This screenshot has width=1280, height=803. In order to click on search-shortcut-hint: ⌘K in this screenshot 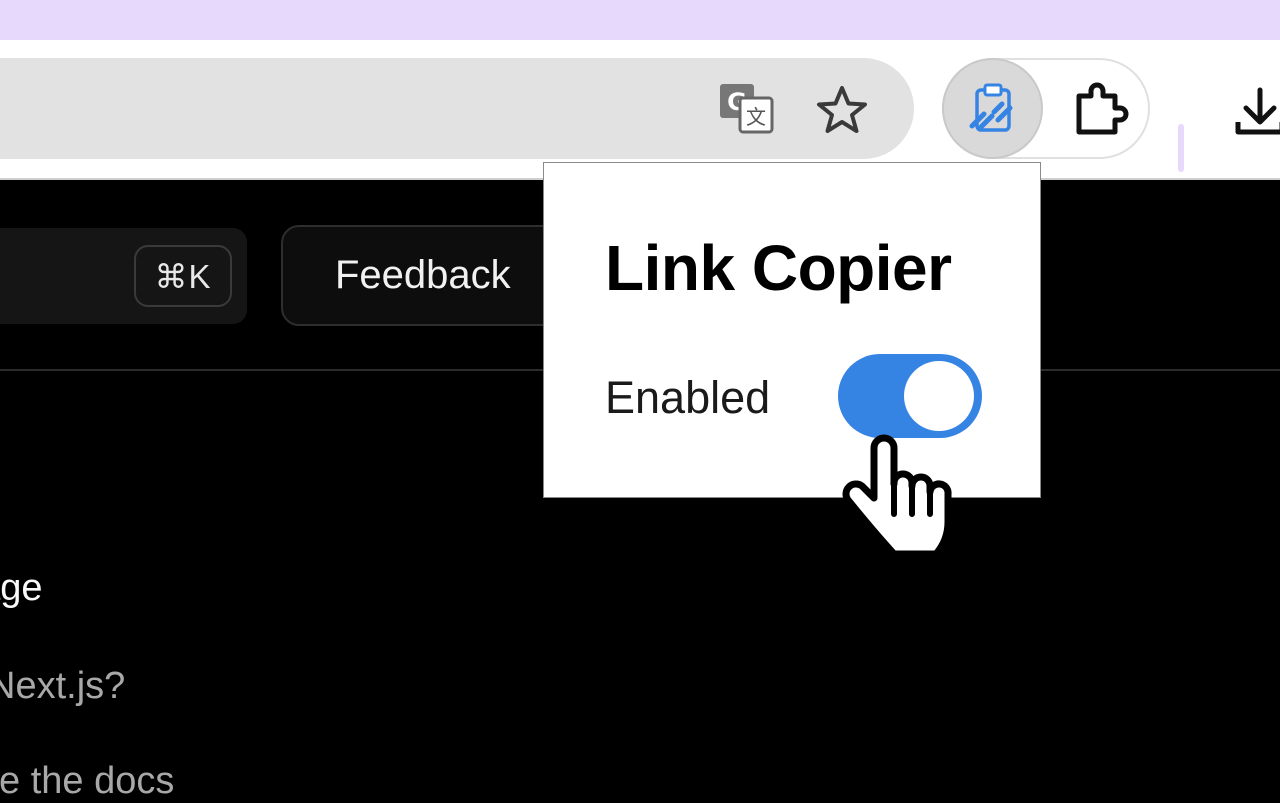, I will do `click(183, 276)`.